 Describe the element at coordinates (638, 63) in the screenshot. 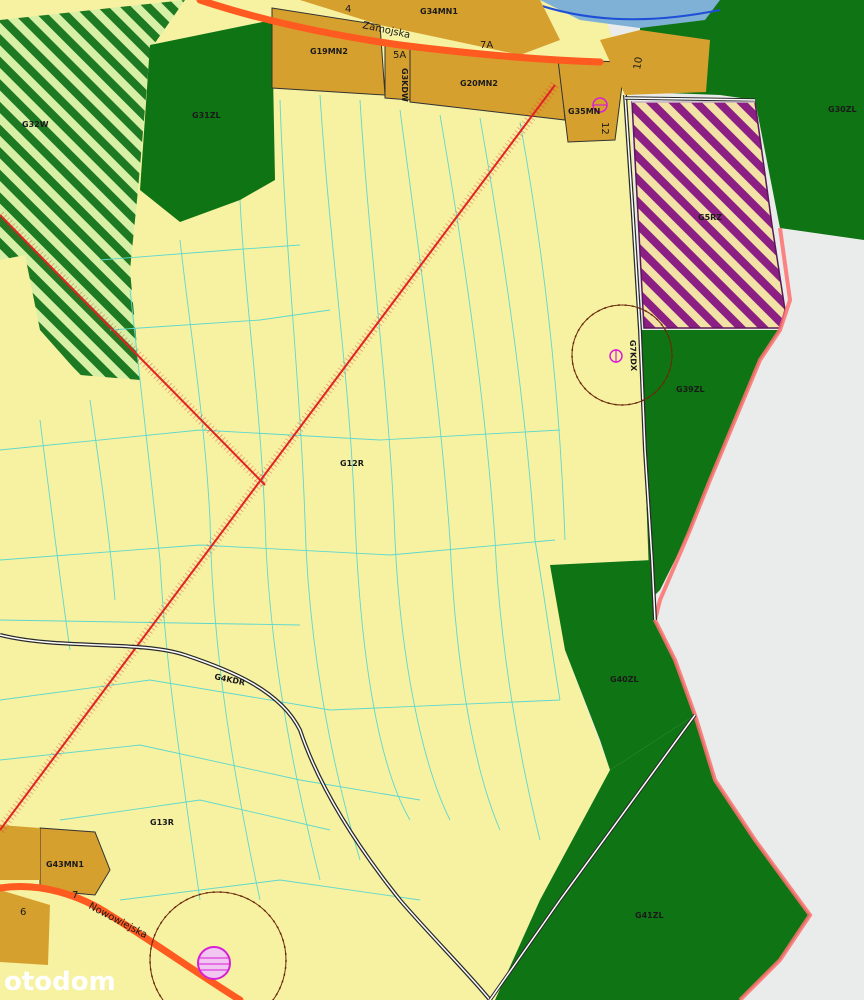

I see `road-number: 10` at that location.